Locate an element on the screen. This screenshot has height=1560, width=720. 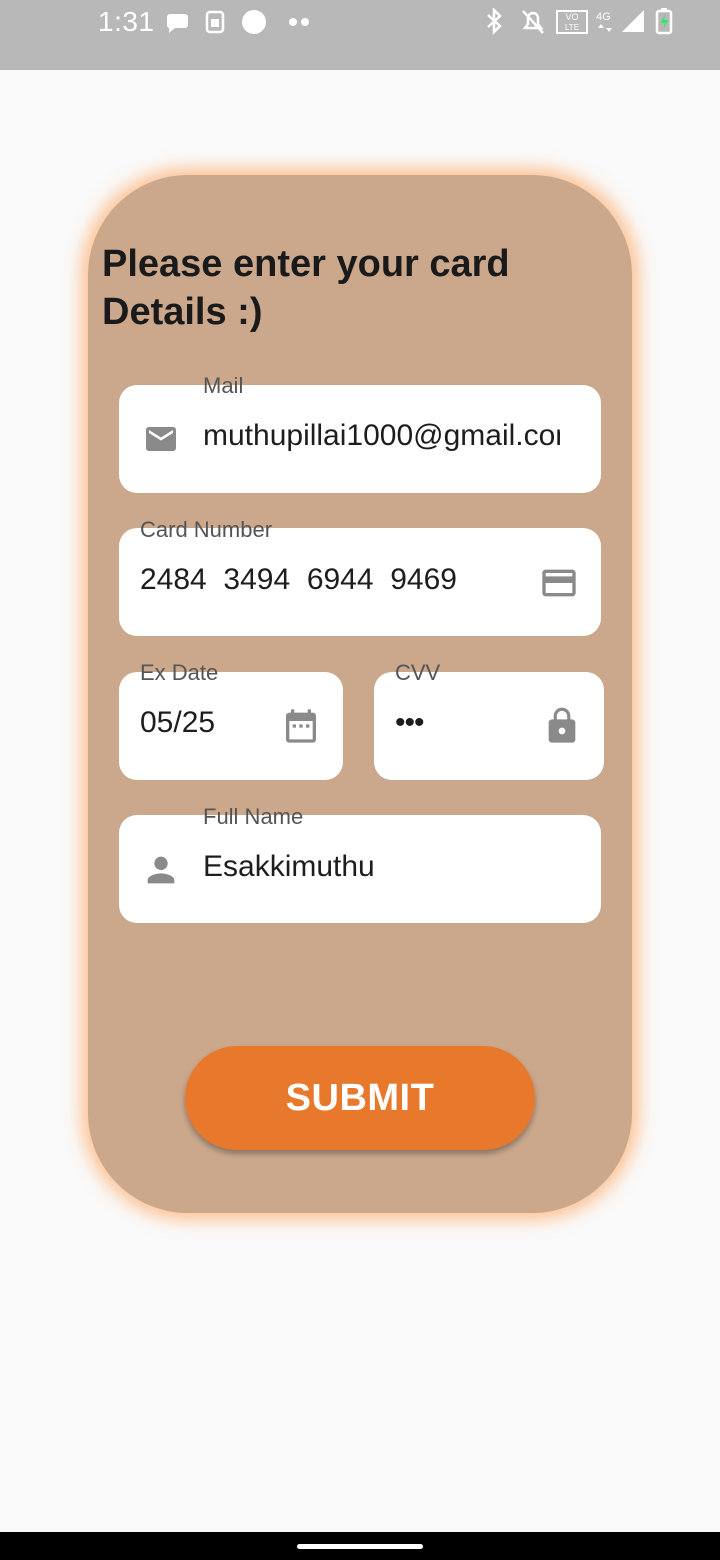
card-number-input: 2484 3494 6944 9469 is located at coordinates (298, 580).